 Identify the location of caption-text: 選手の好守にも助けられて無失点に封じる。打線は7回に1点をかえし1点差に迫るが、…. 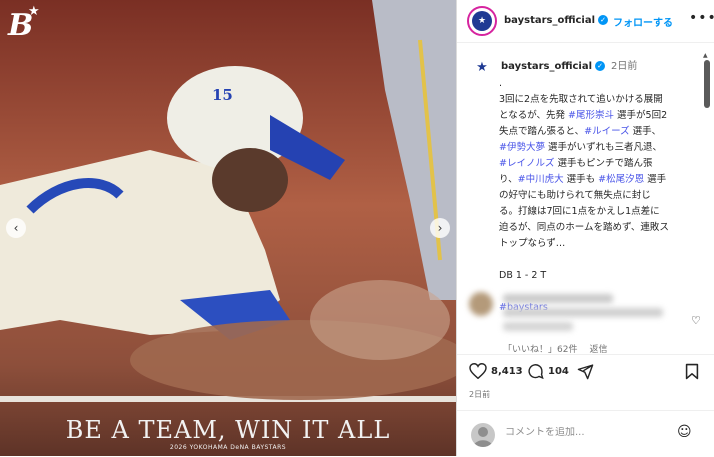
(584, 211).